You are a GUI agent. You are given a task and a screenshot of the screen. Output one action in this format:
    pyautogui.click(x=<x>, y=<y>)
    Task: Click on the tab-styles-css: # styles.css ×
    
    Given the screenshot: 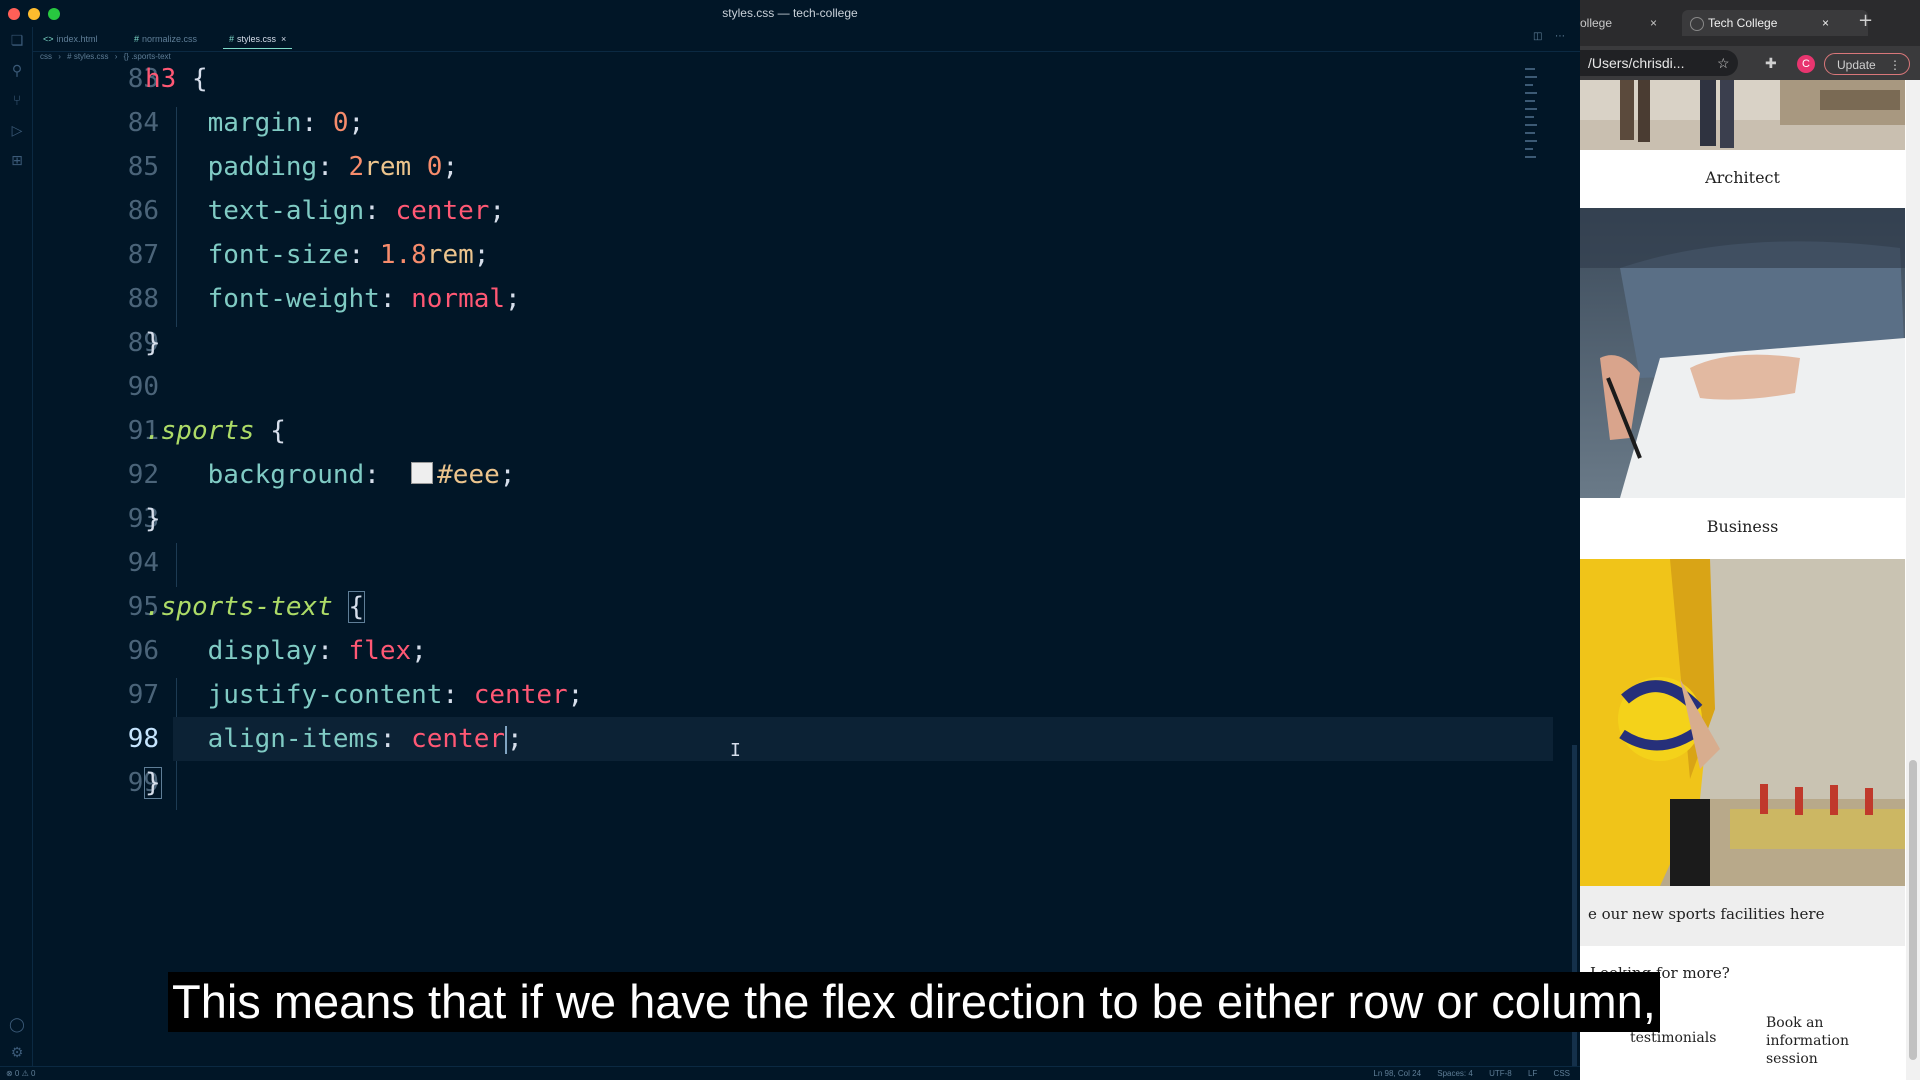 What is the action you would take?
    pyautogui.click(x=258, y=39)
    